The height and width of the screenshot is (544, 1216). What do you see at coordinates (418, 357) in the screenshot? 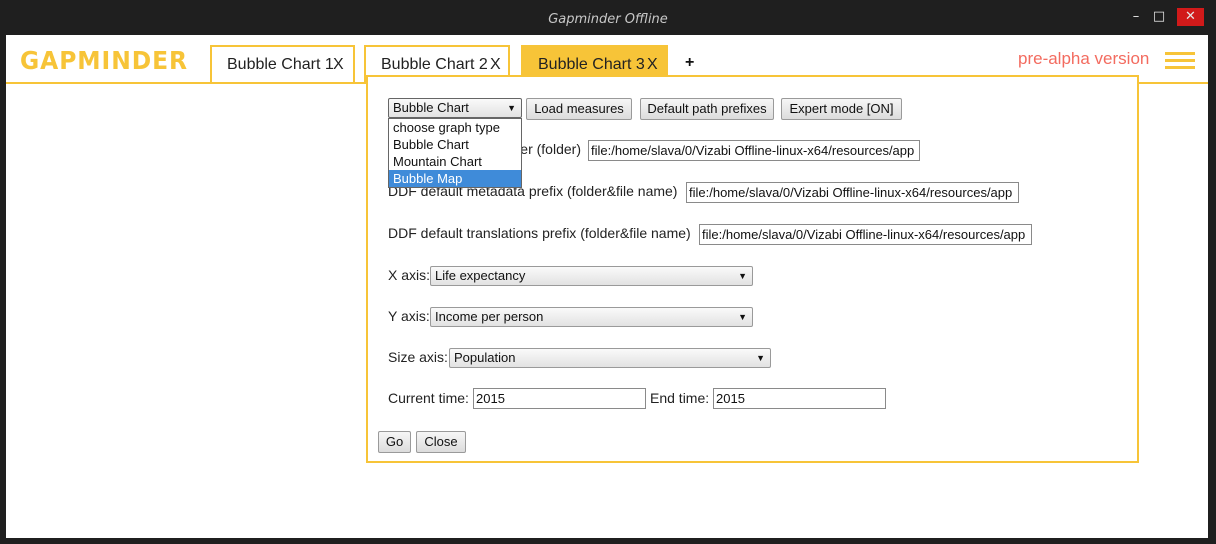
I see `size-axis-label: Size axis:` at bounding box center [418, 357].